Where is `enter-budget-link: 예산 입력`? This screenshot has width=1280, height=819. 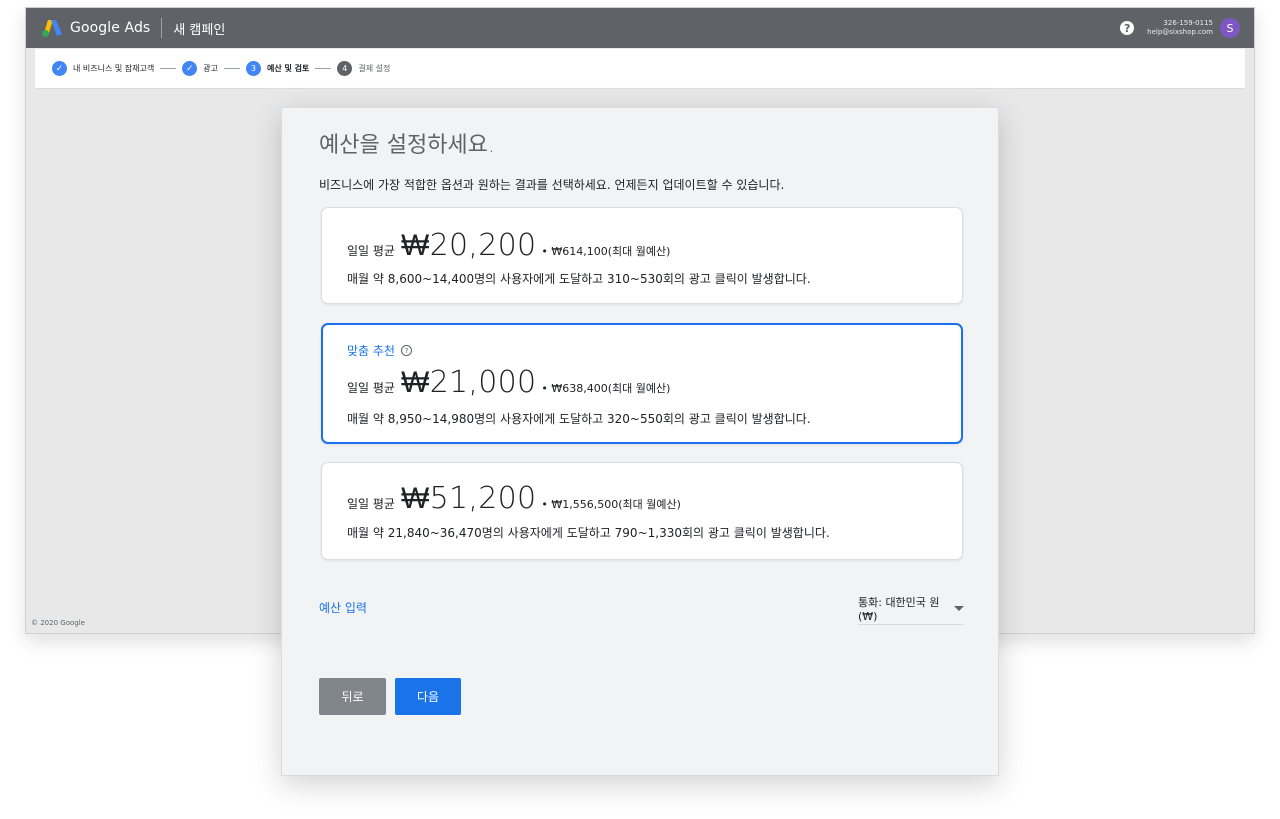
enter-budget-link: 예산 입력 is located at coordinates (343, 607).